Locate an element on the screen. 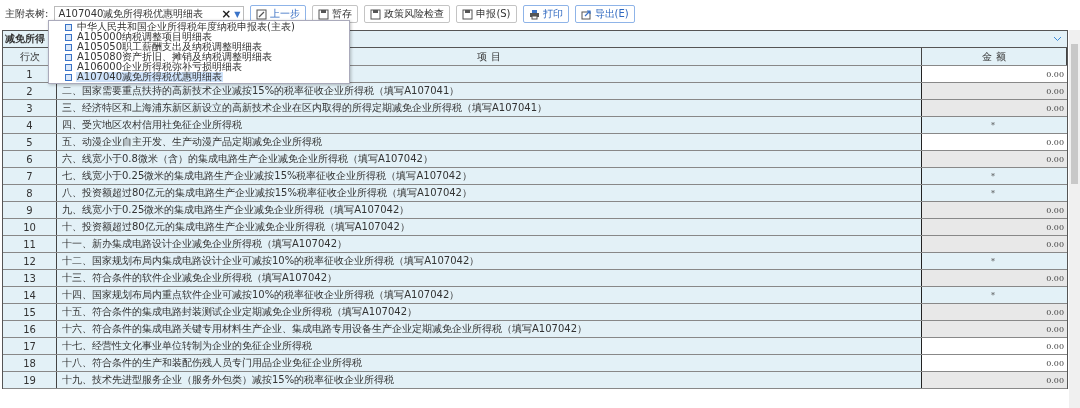 The image size is (1080, 408). row-number: 17 is located at coordinates (30, 346).